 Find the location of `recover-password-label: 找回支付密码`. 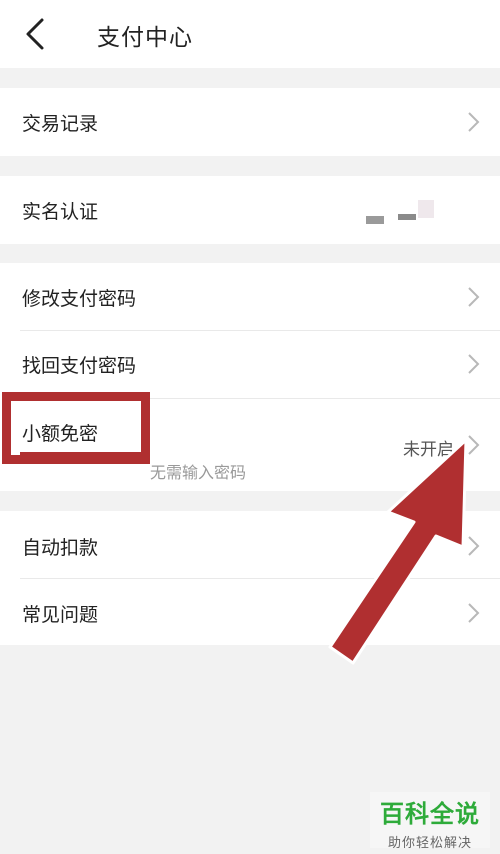

recover-password-label: 找回支付密码 is located at coordinates (79, 366).